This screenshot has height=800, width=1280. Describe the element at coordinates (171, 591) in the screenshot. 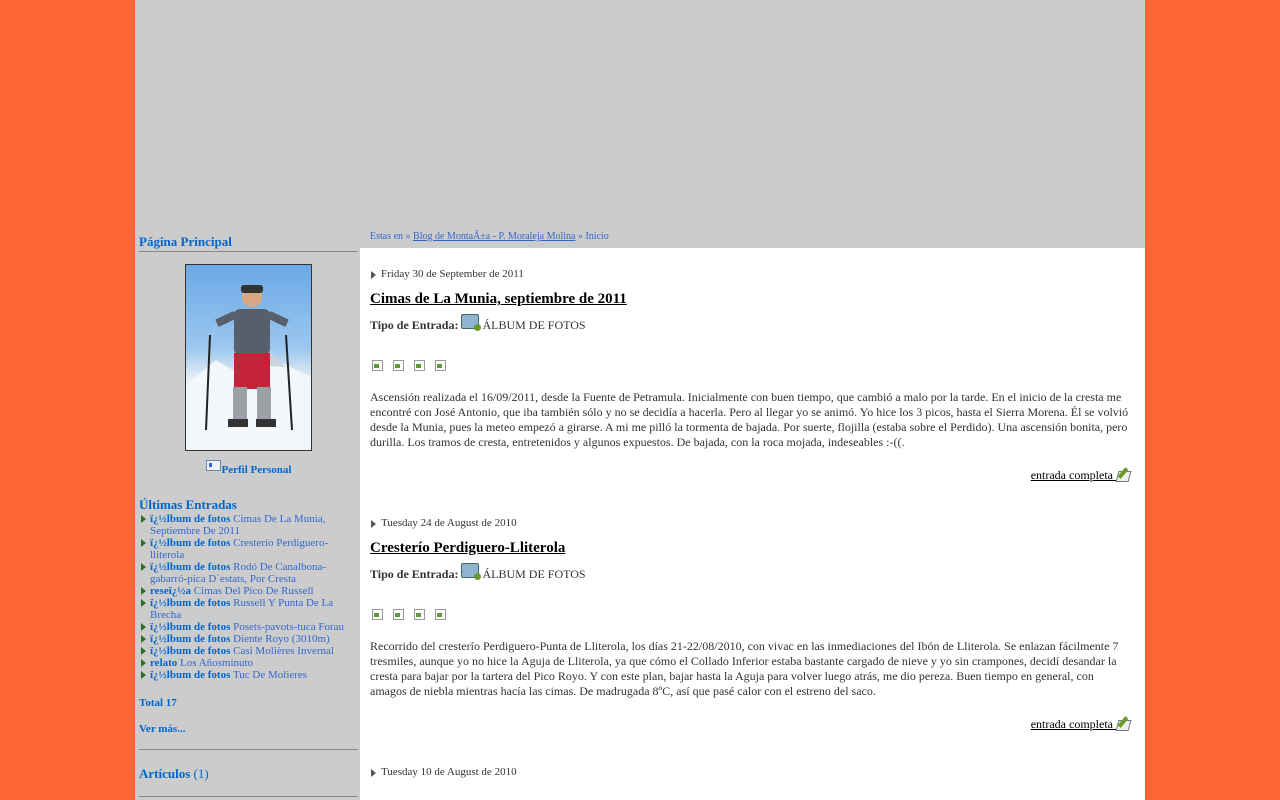

I see `entry-kind: reseï¿½a` at that location.